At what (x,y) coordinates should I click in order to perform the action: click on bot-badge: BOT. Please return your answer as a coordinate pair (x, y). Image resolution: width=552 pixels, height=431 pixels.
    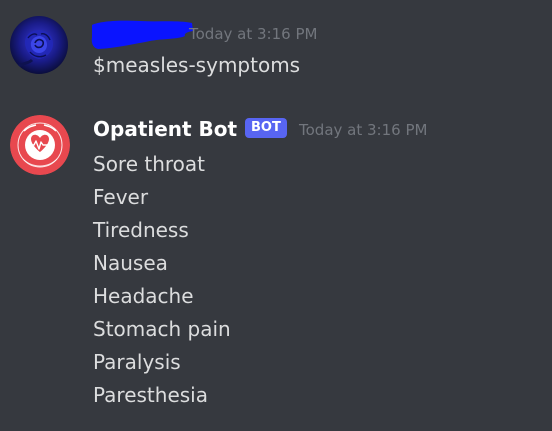
    Looking at the image, I should click on (266, 128).